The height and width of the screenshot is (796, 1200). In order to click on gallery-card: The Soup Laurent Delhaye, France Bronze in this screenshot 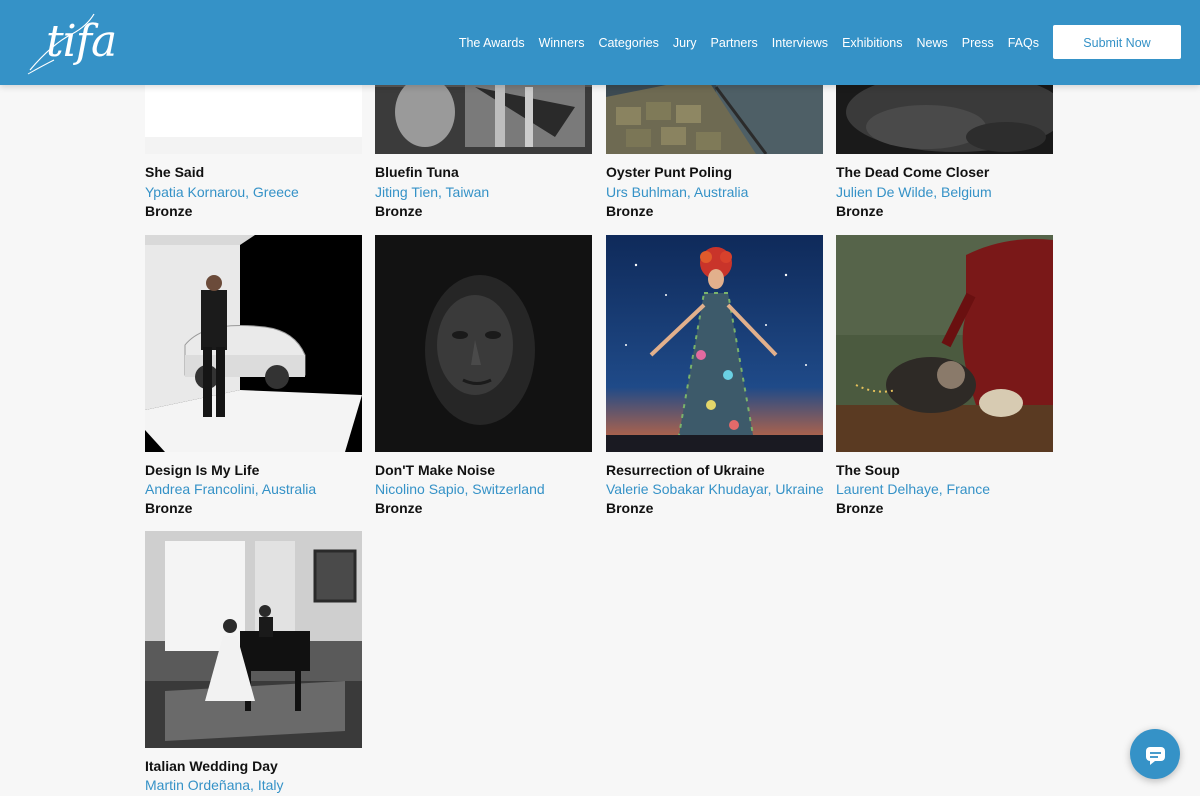, I will do `click(944, 375)`.